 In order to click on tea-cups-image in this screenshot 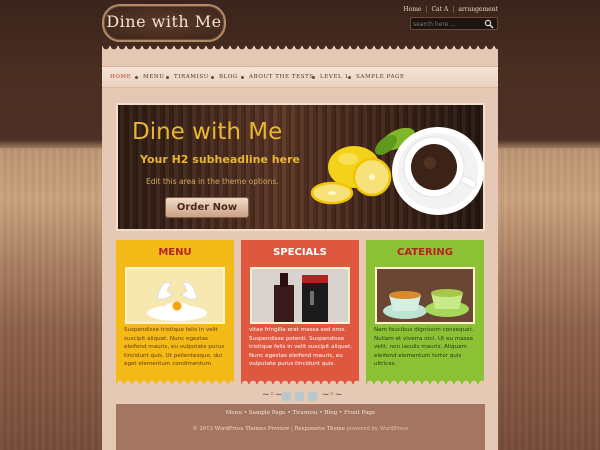, I will do `click(425, 295)`.